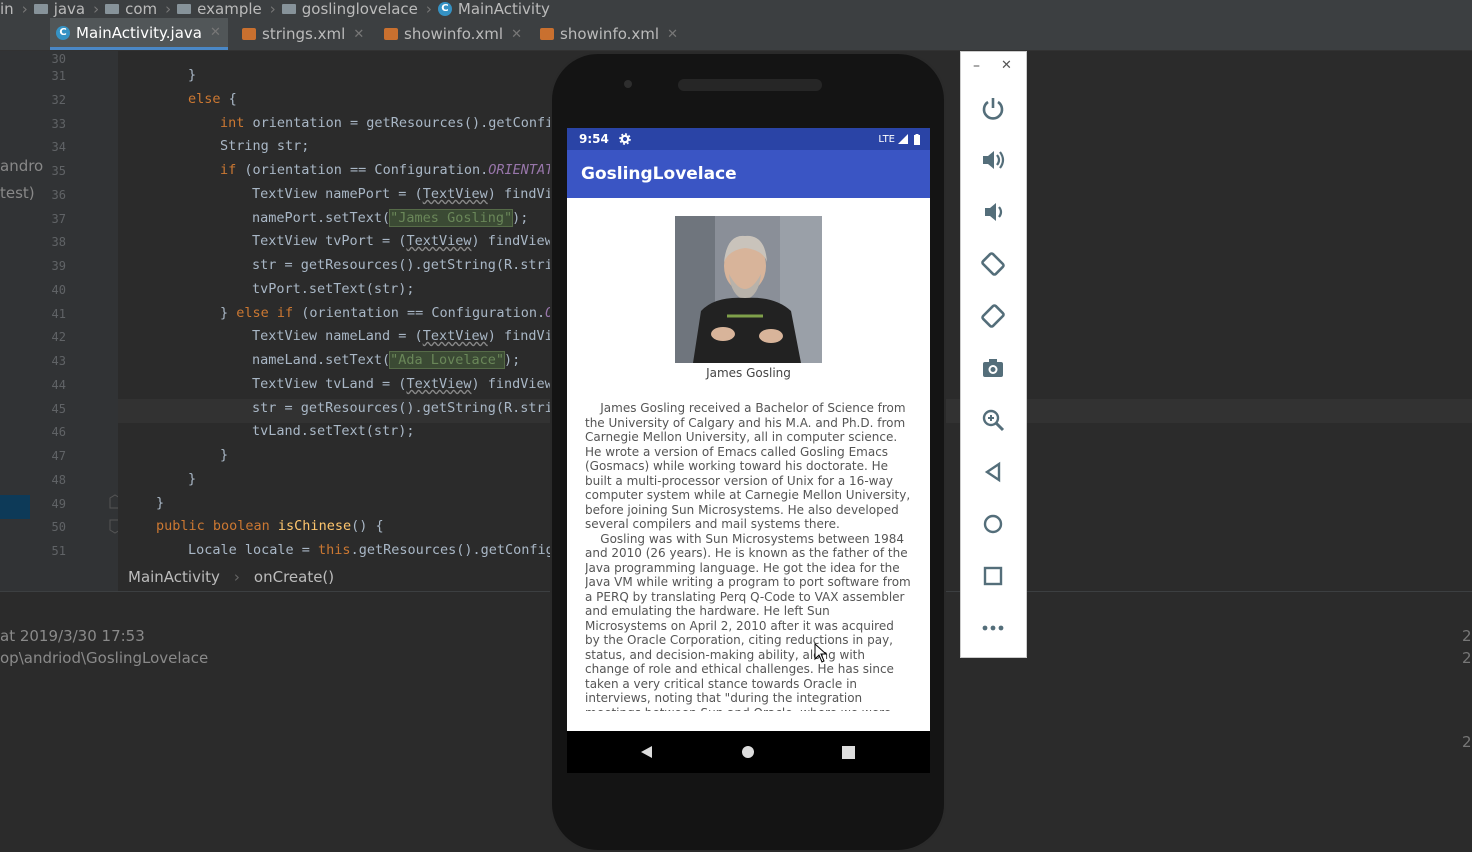 The height and width of the screenshot is (852, 1472). What do you see at coordinates (625, 139) in the screenshot?
I see `settings-icon` at bounding box center [625, 139].